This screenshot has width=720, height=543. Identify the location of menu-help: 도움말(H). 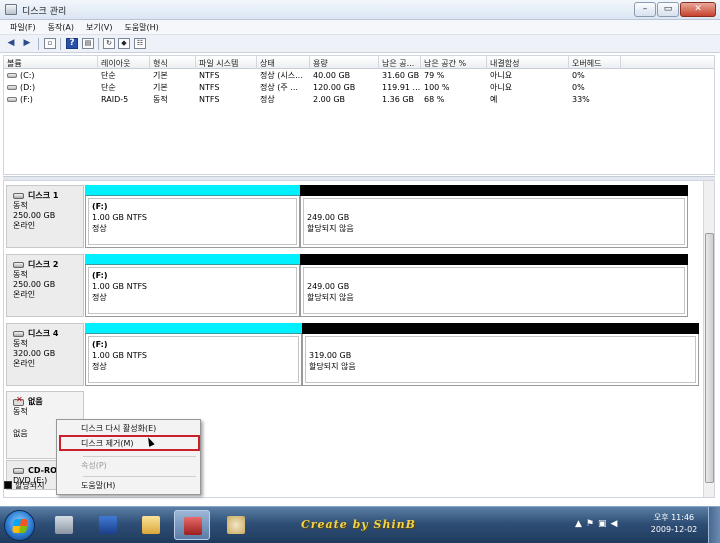
(141, 27).